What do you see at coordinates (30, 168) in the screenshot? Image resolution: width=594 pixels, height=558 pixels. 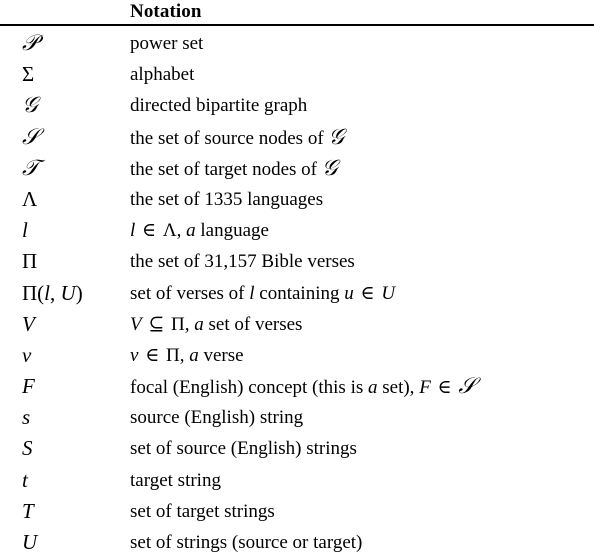 I see `notation-symbol: 𝒯` at bounding box center [30, 168].